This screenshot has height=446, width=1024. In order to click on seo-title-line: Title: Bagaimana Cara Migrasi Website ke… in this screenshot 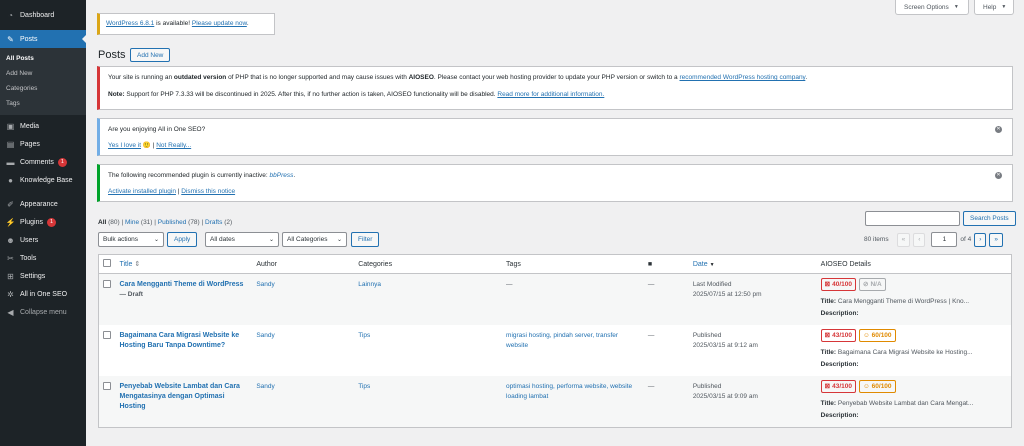, I will do `click(914, 353)`.